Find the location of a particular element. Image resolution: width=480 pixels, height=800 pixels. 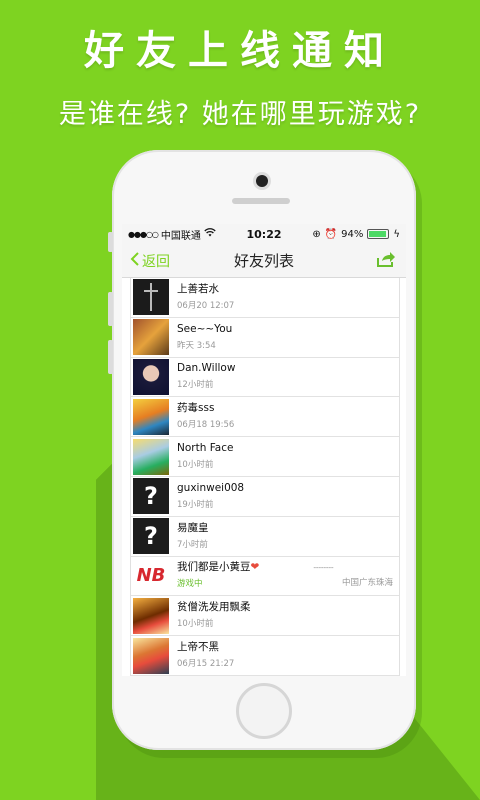

friend-info: See~~You 昨天 3:54 is located at coordinates (288, 337).